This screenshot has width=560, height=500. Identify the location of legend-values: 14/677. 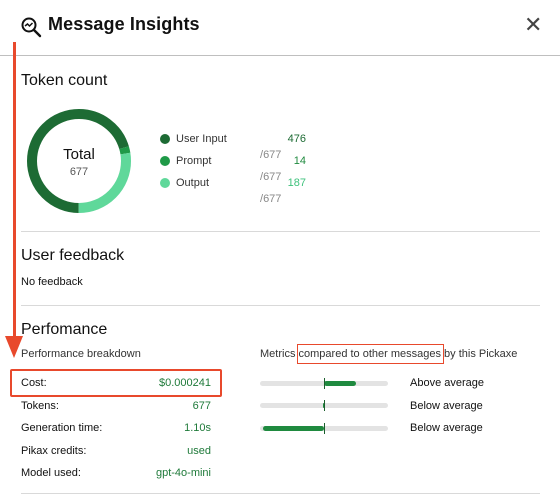
(290, 168).